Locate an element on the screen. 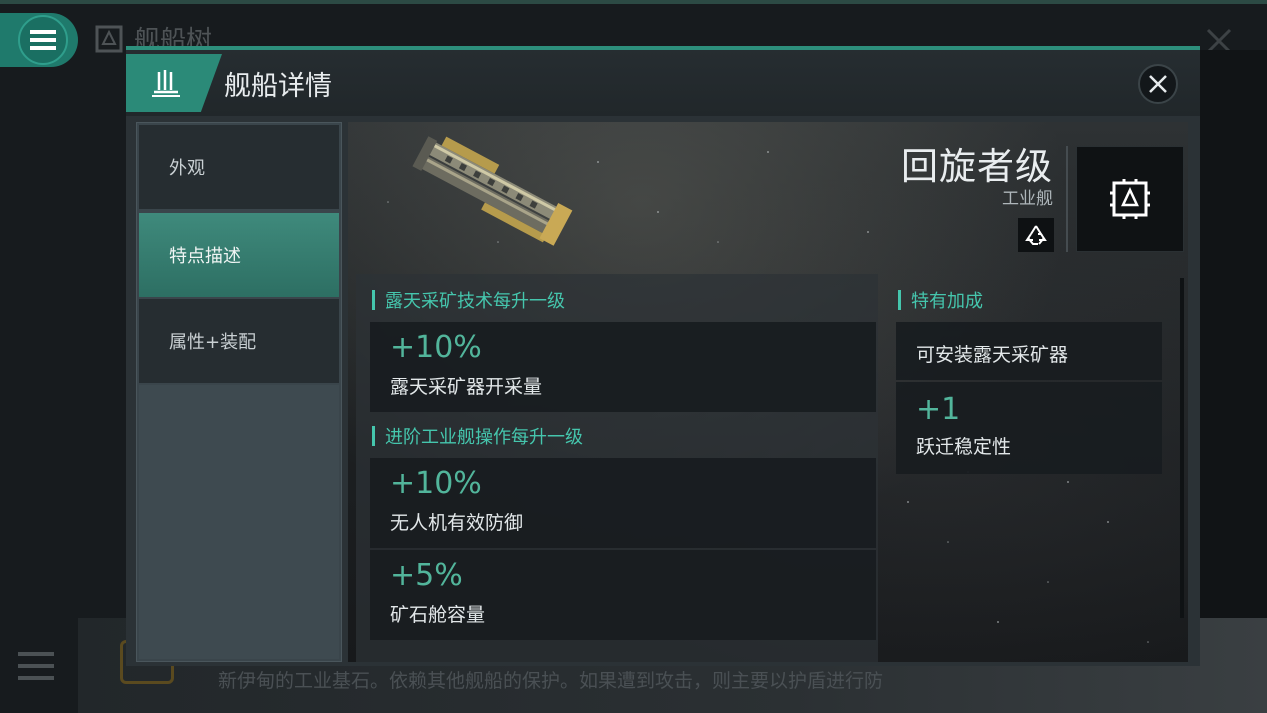  tab-features: 特点描述 is located at coordinates (239, 255).